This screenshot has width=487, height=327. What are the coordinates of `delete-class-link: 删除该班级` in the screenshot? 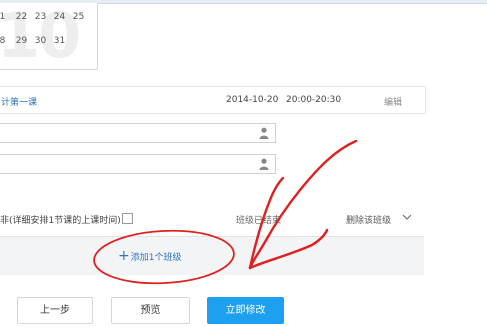 It's located at (368, 219).